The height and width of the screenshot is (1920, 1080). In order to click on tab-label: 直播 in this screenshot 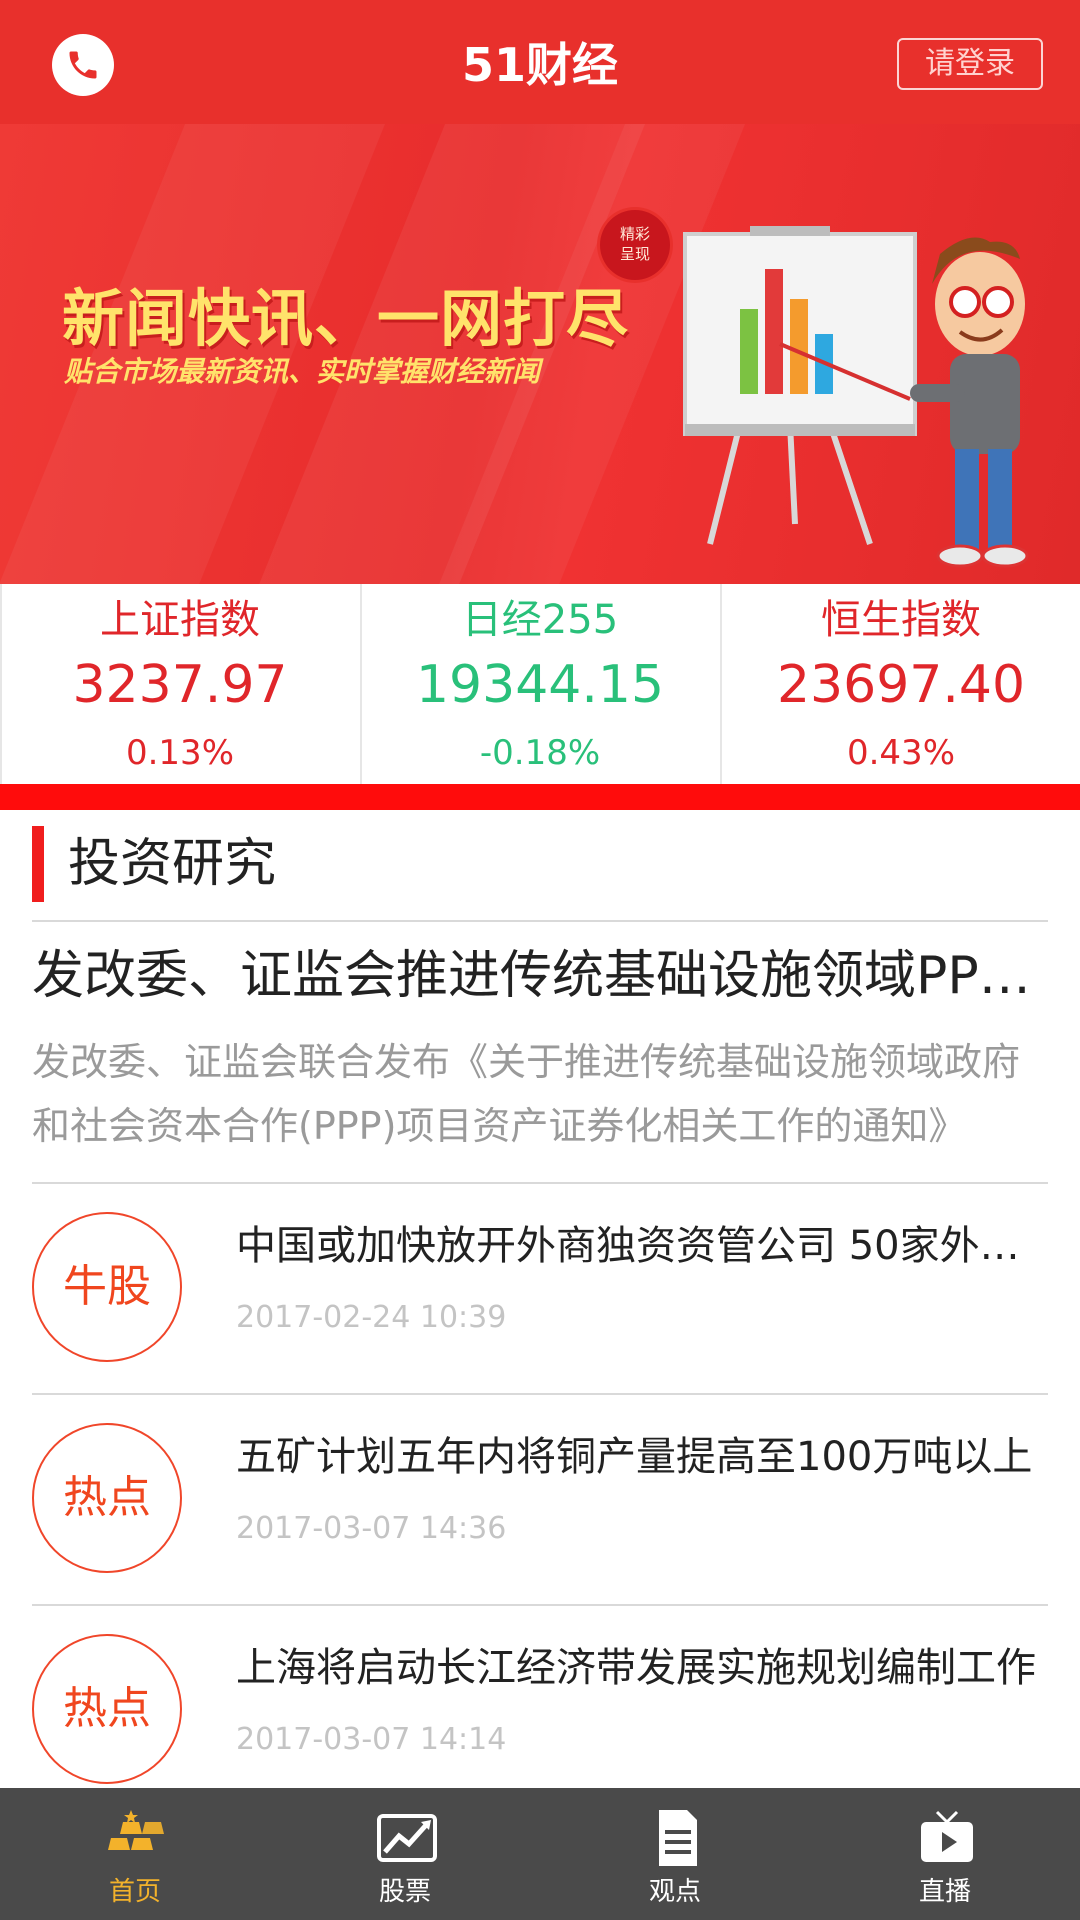, I will do `click(944, 1892)`.